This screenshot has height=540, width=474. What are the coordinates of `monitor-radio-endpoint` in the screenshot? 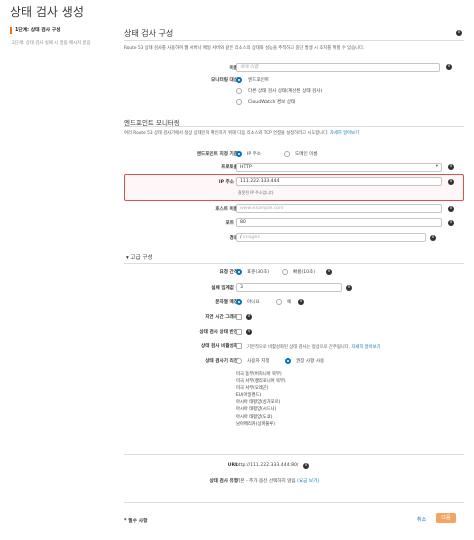 It's located at (239, 80).